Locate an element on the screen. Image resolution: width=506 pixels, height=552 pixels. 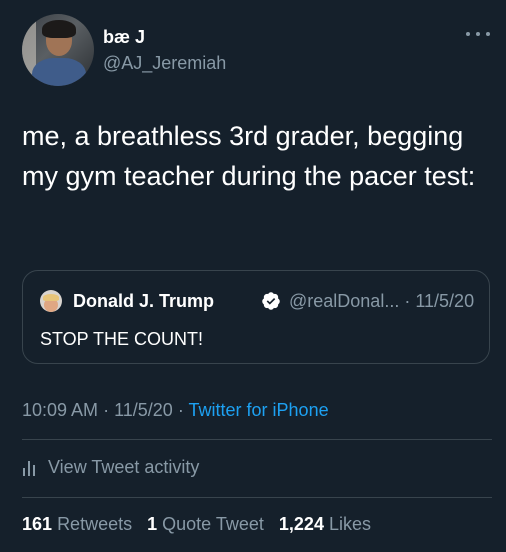
view-tweet-activity-button: View Tweet activity is located at coordinates (110, 467).